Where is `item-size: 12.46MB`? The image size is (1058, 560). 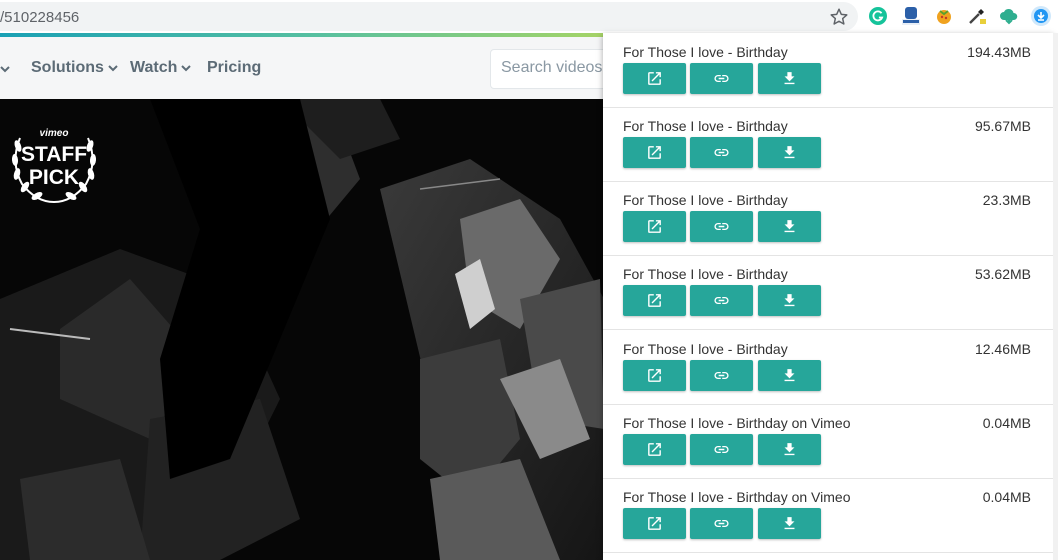 item-size: 12.46MB is located at coordinates (1002, 349).